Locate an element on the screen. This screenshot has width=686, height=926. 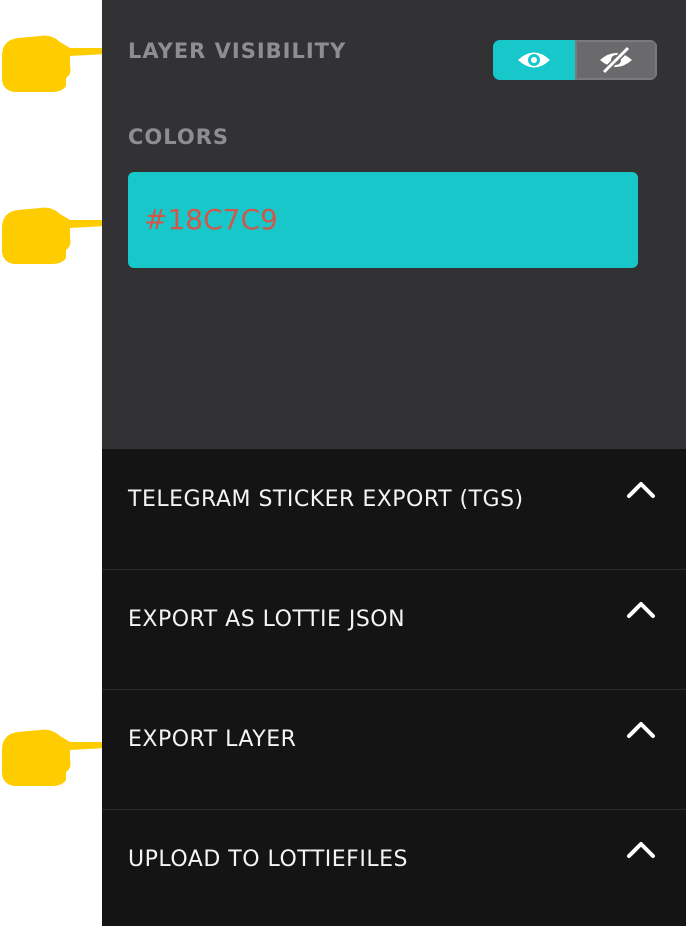
show-layer-button is located at coordinates (534, 60).